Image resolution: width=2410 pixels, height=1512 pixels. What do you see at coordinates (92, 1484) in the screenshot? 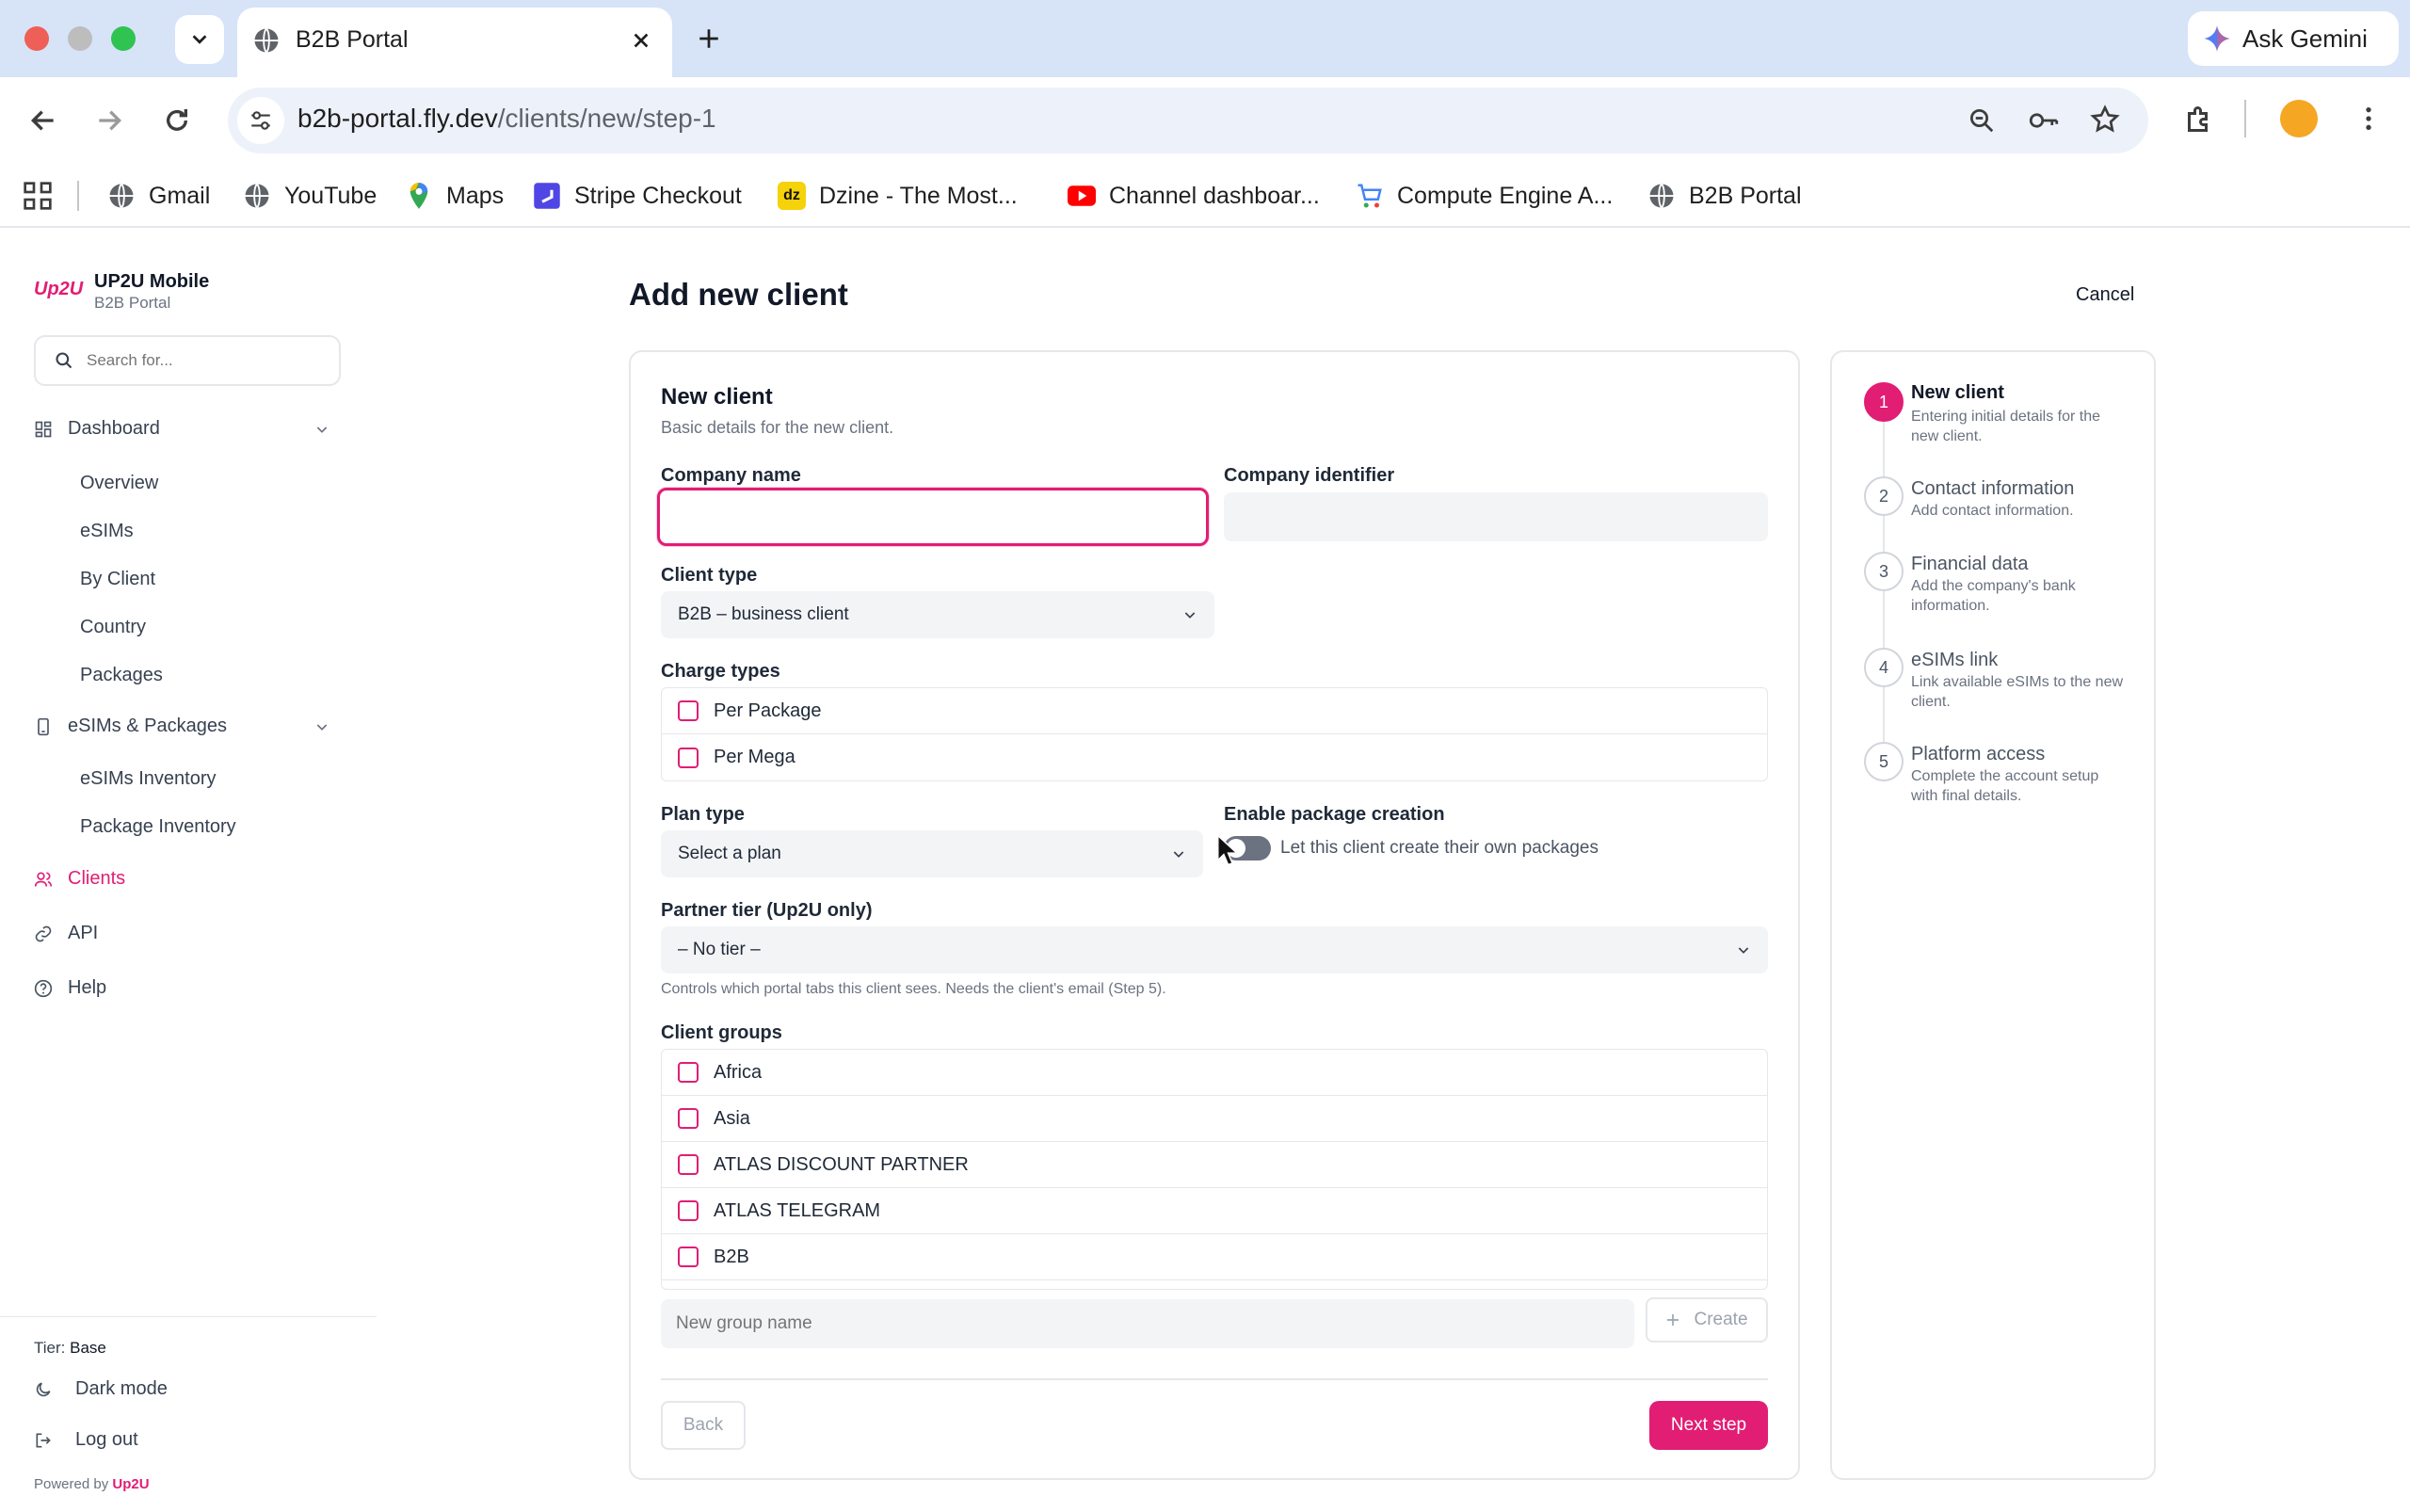
I see `powered-by: Powered by Up2U` at bounding box center [92, 1484].